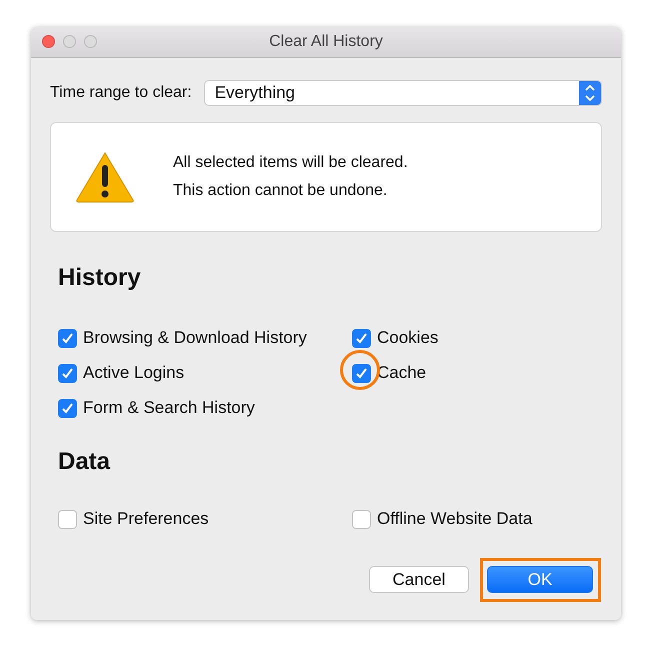  I want to click on time-range-dropdown: Everything, so click(403, 93).